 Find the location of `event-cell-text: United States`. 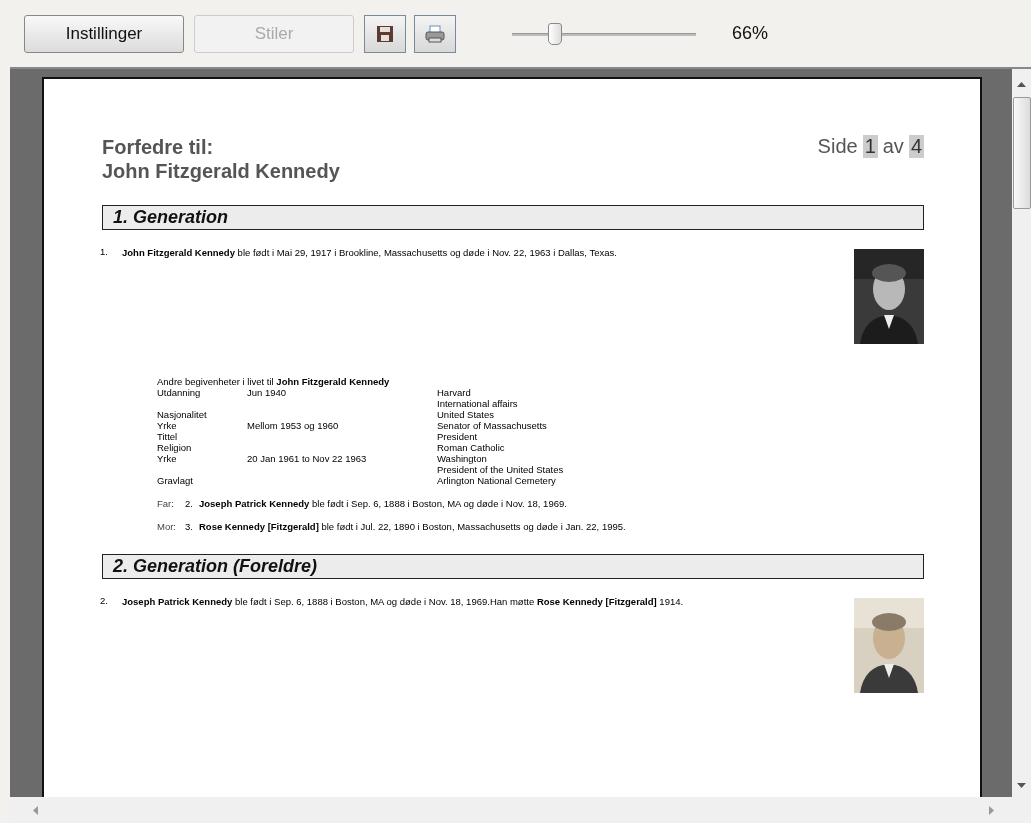

event-cell-text: United States is located at coordinates (466, 414).